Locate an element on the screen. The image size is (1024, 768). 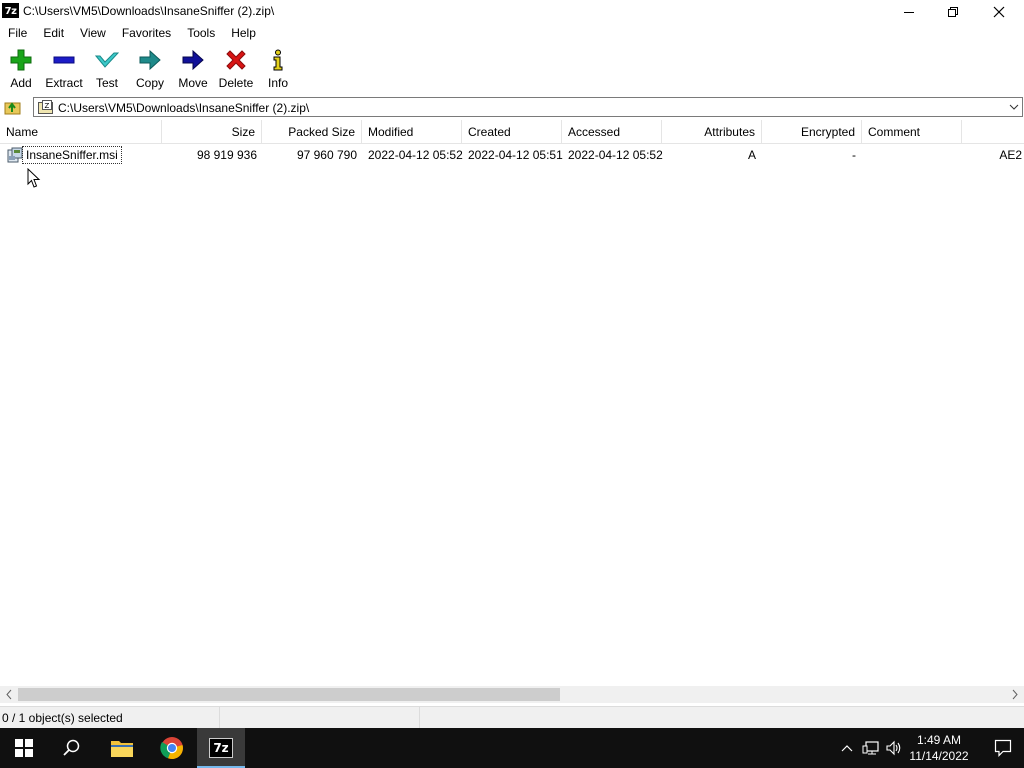
mouse-cursor-icon is located at coordinates (34, 178).